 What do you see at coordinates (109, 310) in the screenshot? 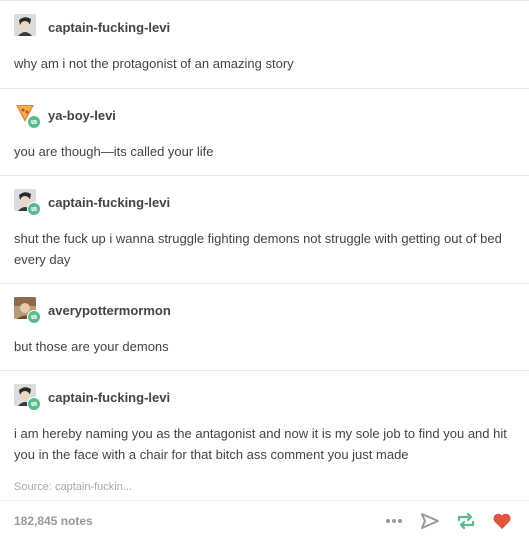
I see `username: averypottermormon` at bounding box center [109, 310].